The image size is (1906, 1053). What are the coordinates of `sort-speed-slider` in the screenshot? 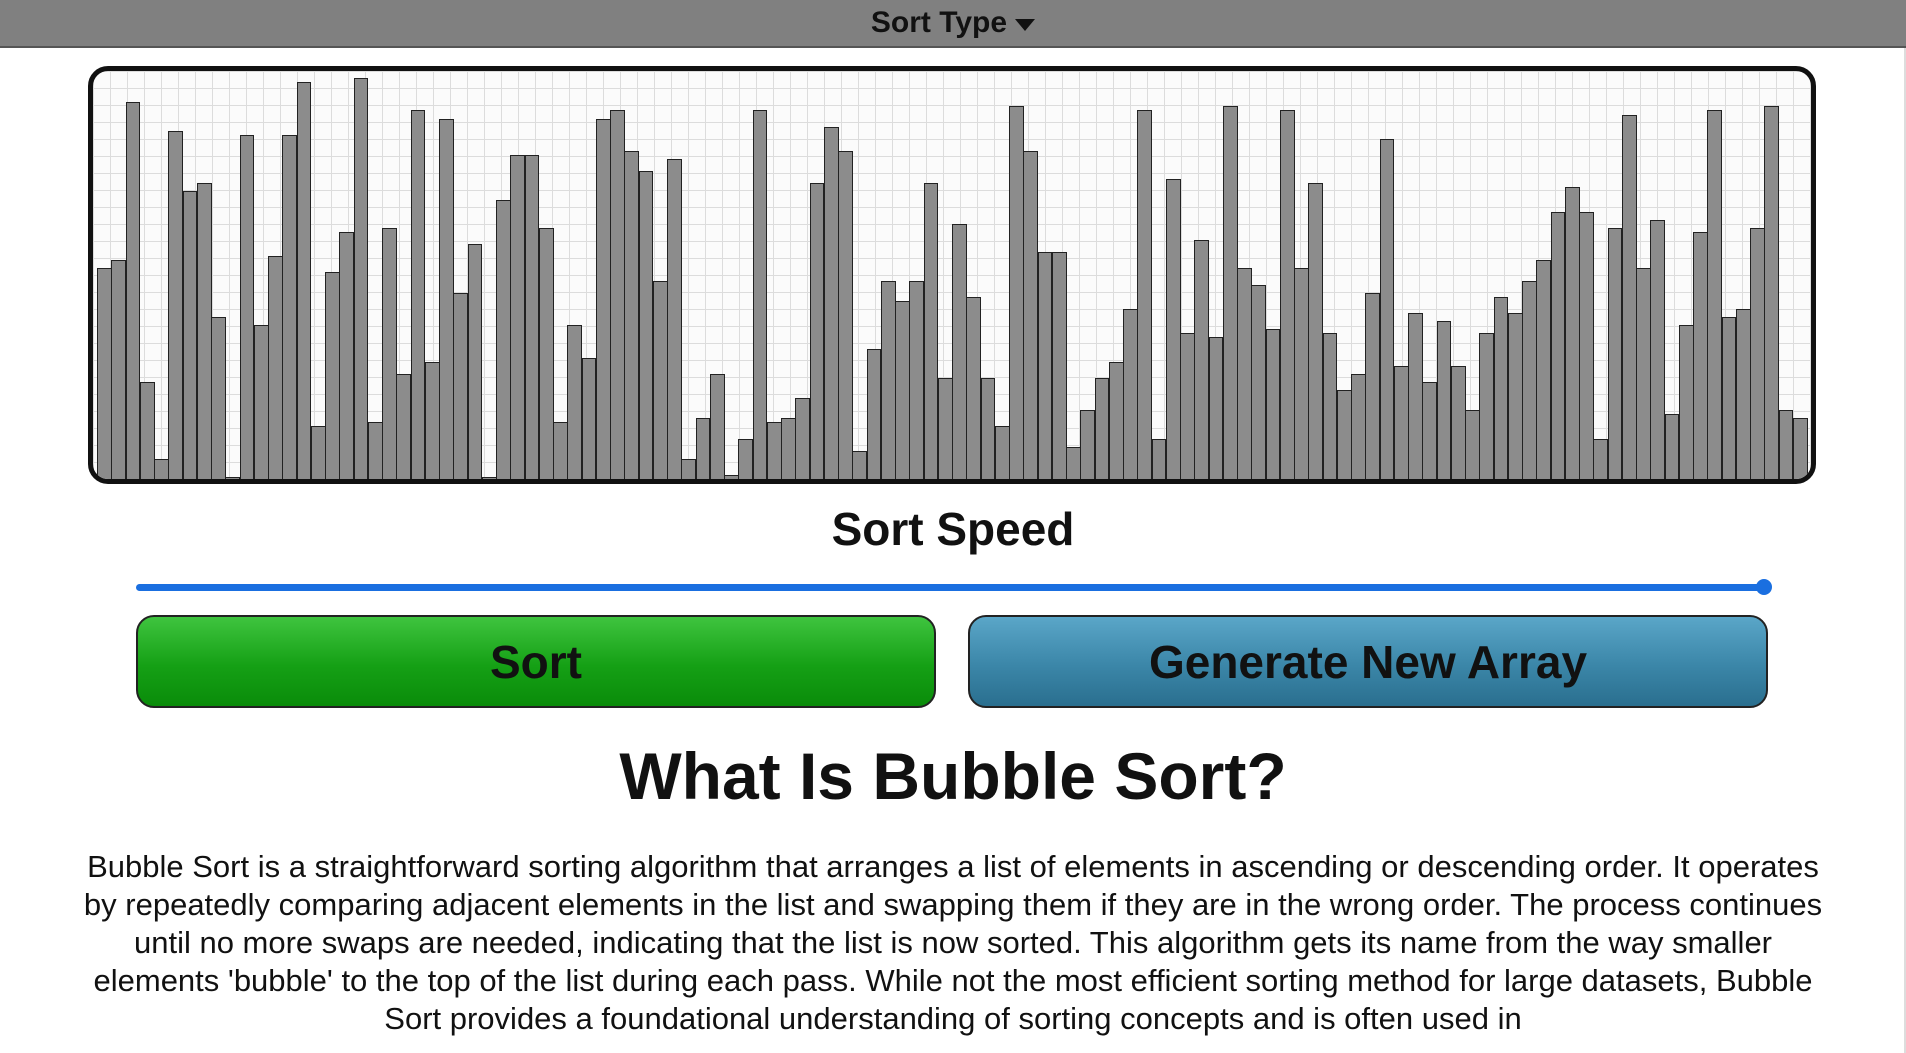 It's located at (954, 587).